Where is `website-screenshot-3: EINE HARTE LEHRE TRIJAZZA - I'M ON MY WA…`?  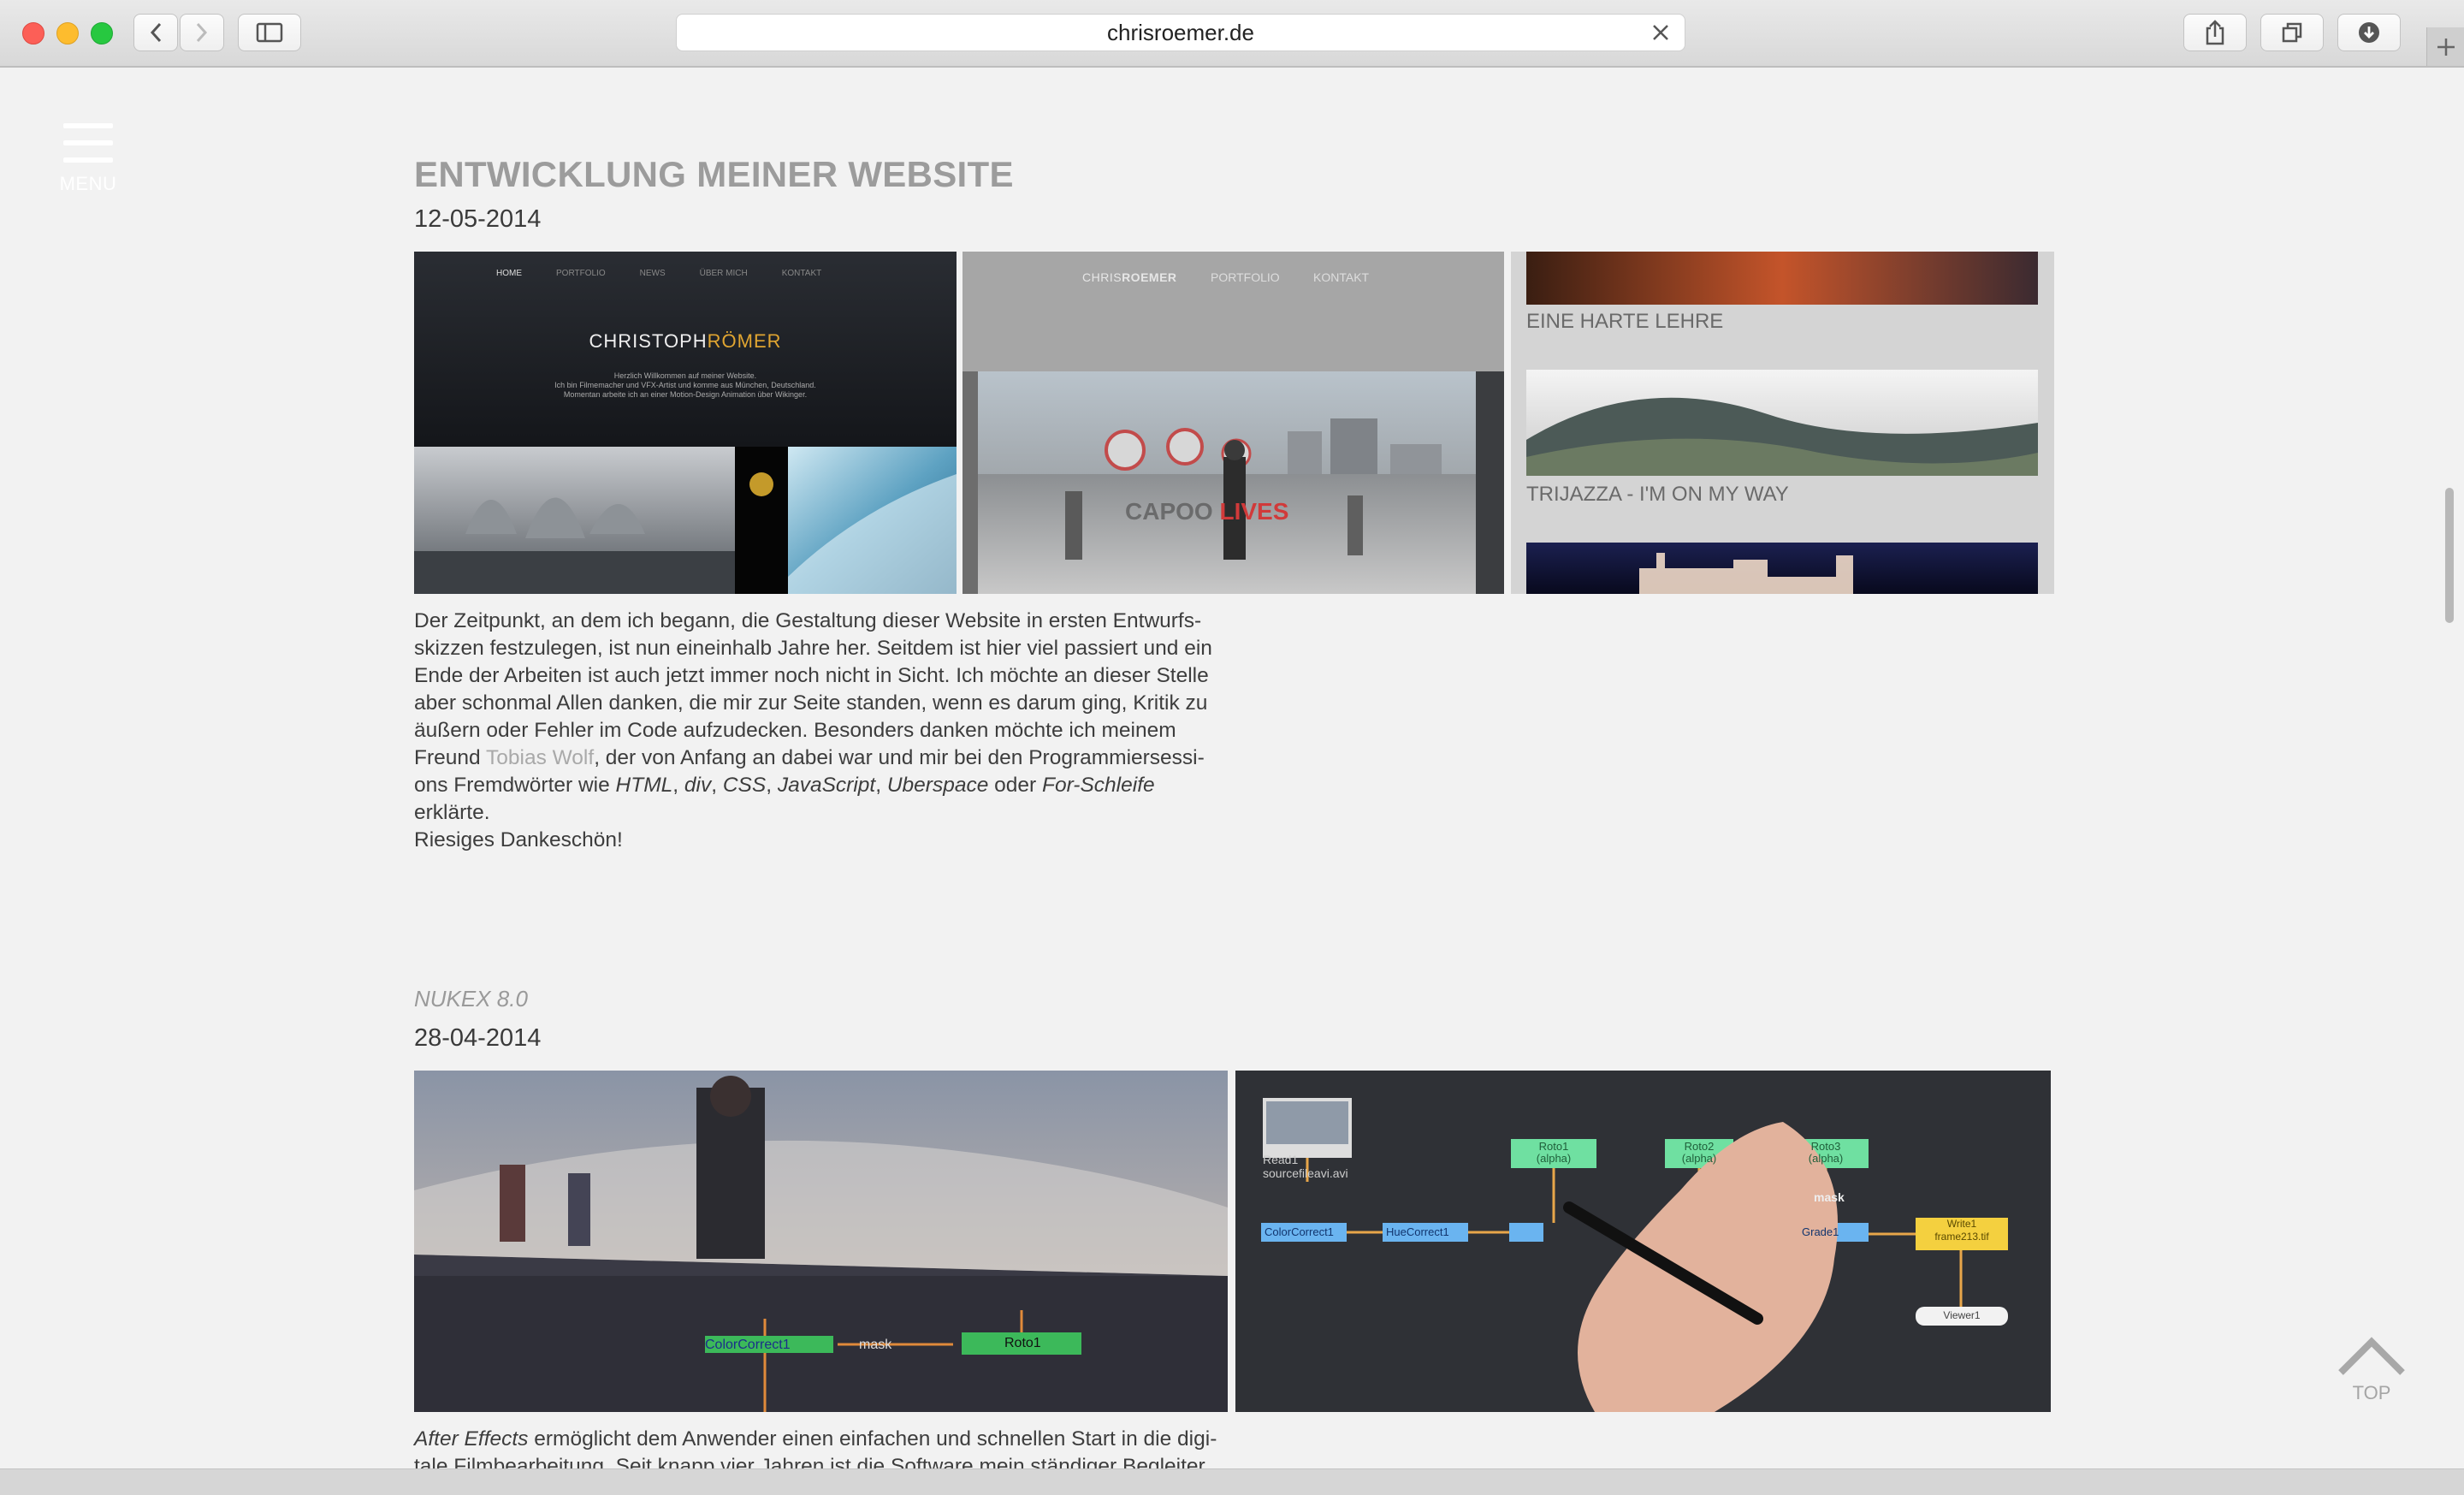
website-screenshot-3: EINE HARTE LEHRE TRIJAZZA - I'M ON MY WA… is located at coordinates (1782, 423).